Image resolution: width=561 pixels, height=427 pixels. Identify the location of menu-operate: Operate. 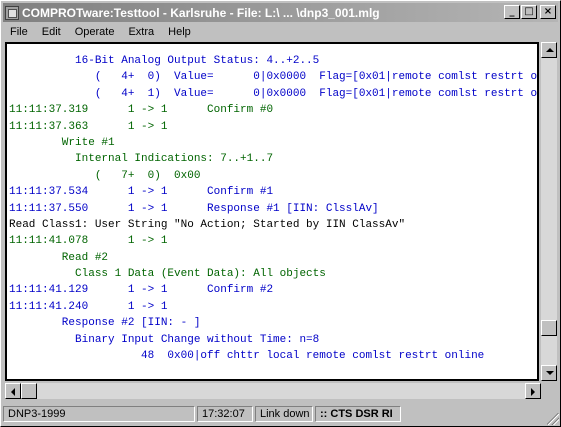
(95, 32).